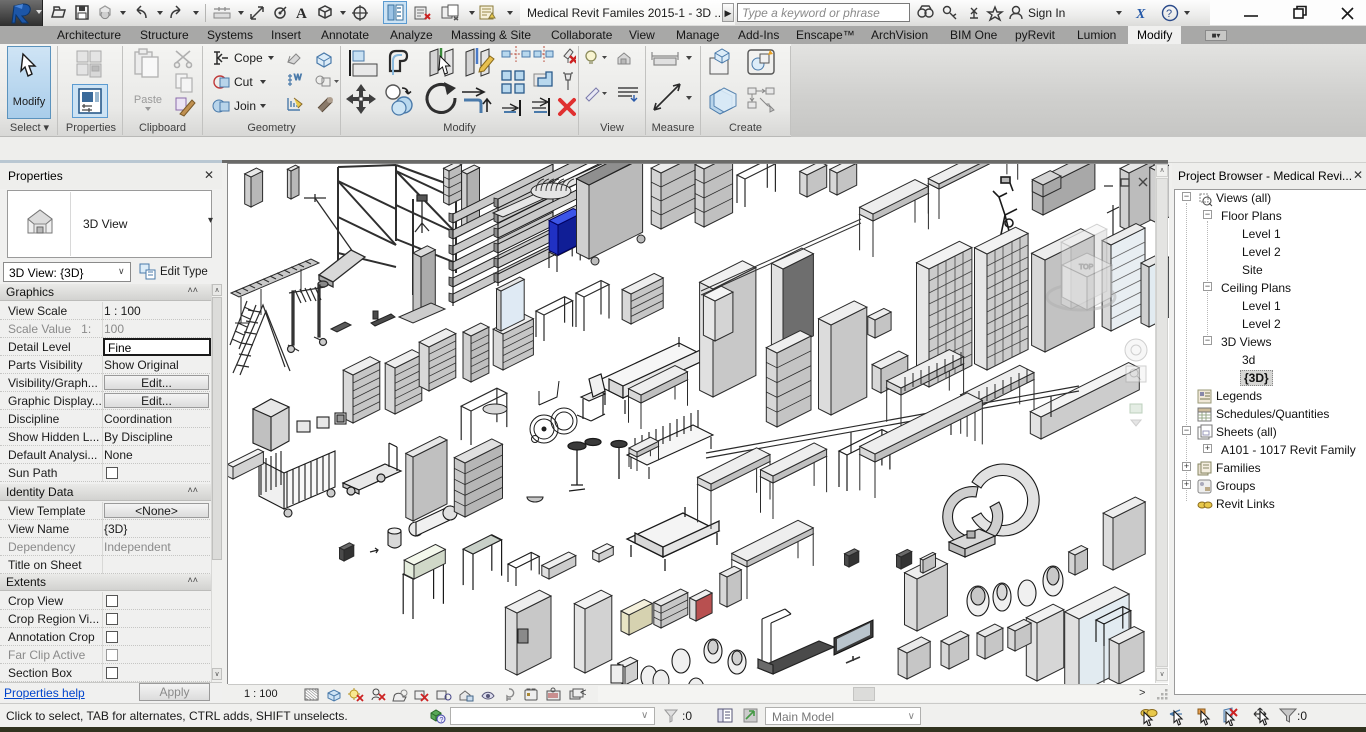 This screenshot has height=732, width=1366. I want to click on svg-text: Cut, so click(243, 82).